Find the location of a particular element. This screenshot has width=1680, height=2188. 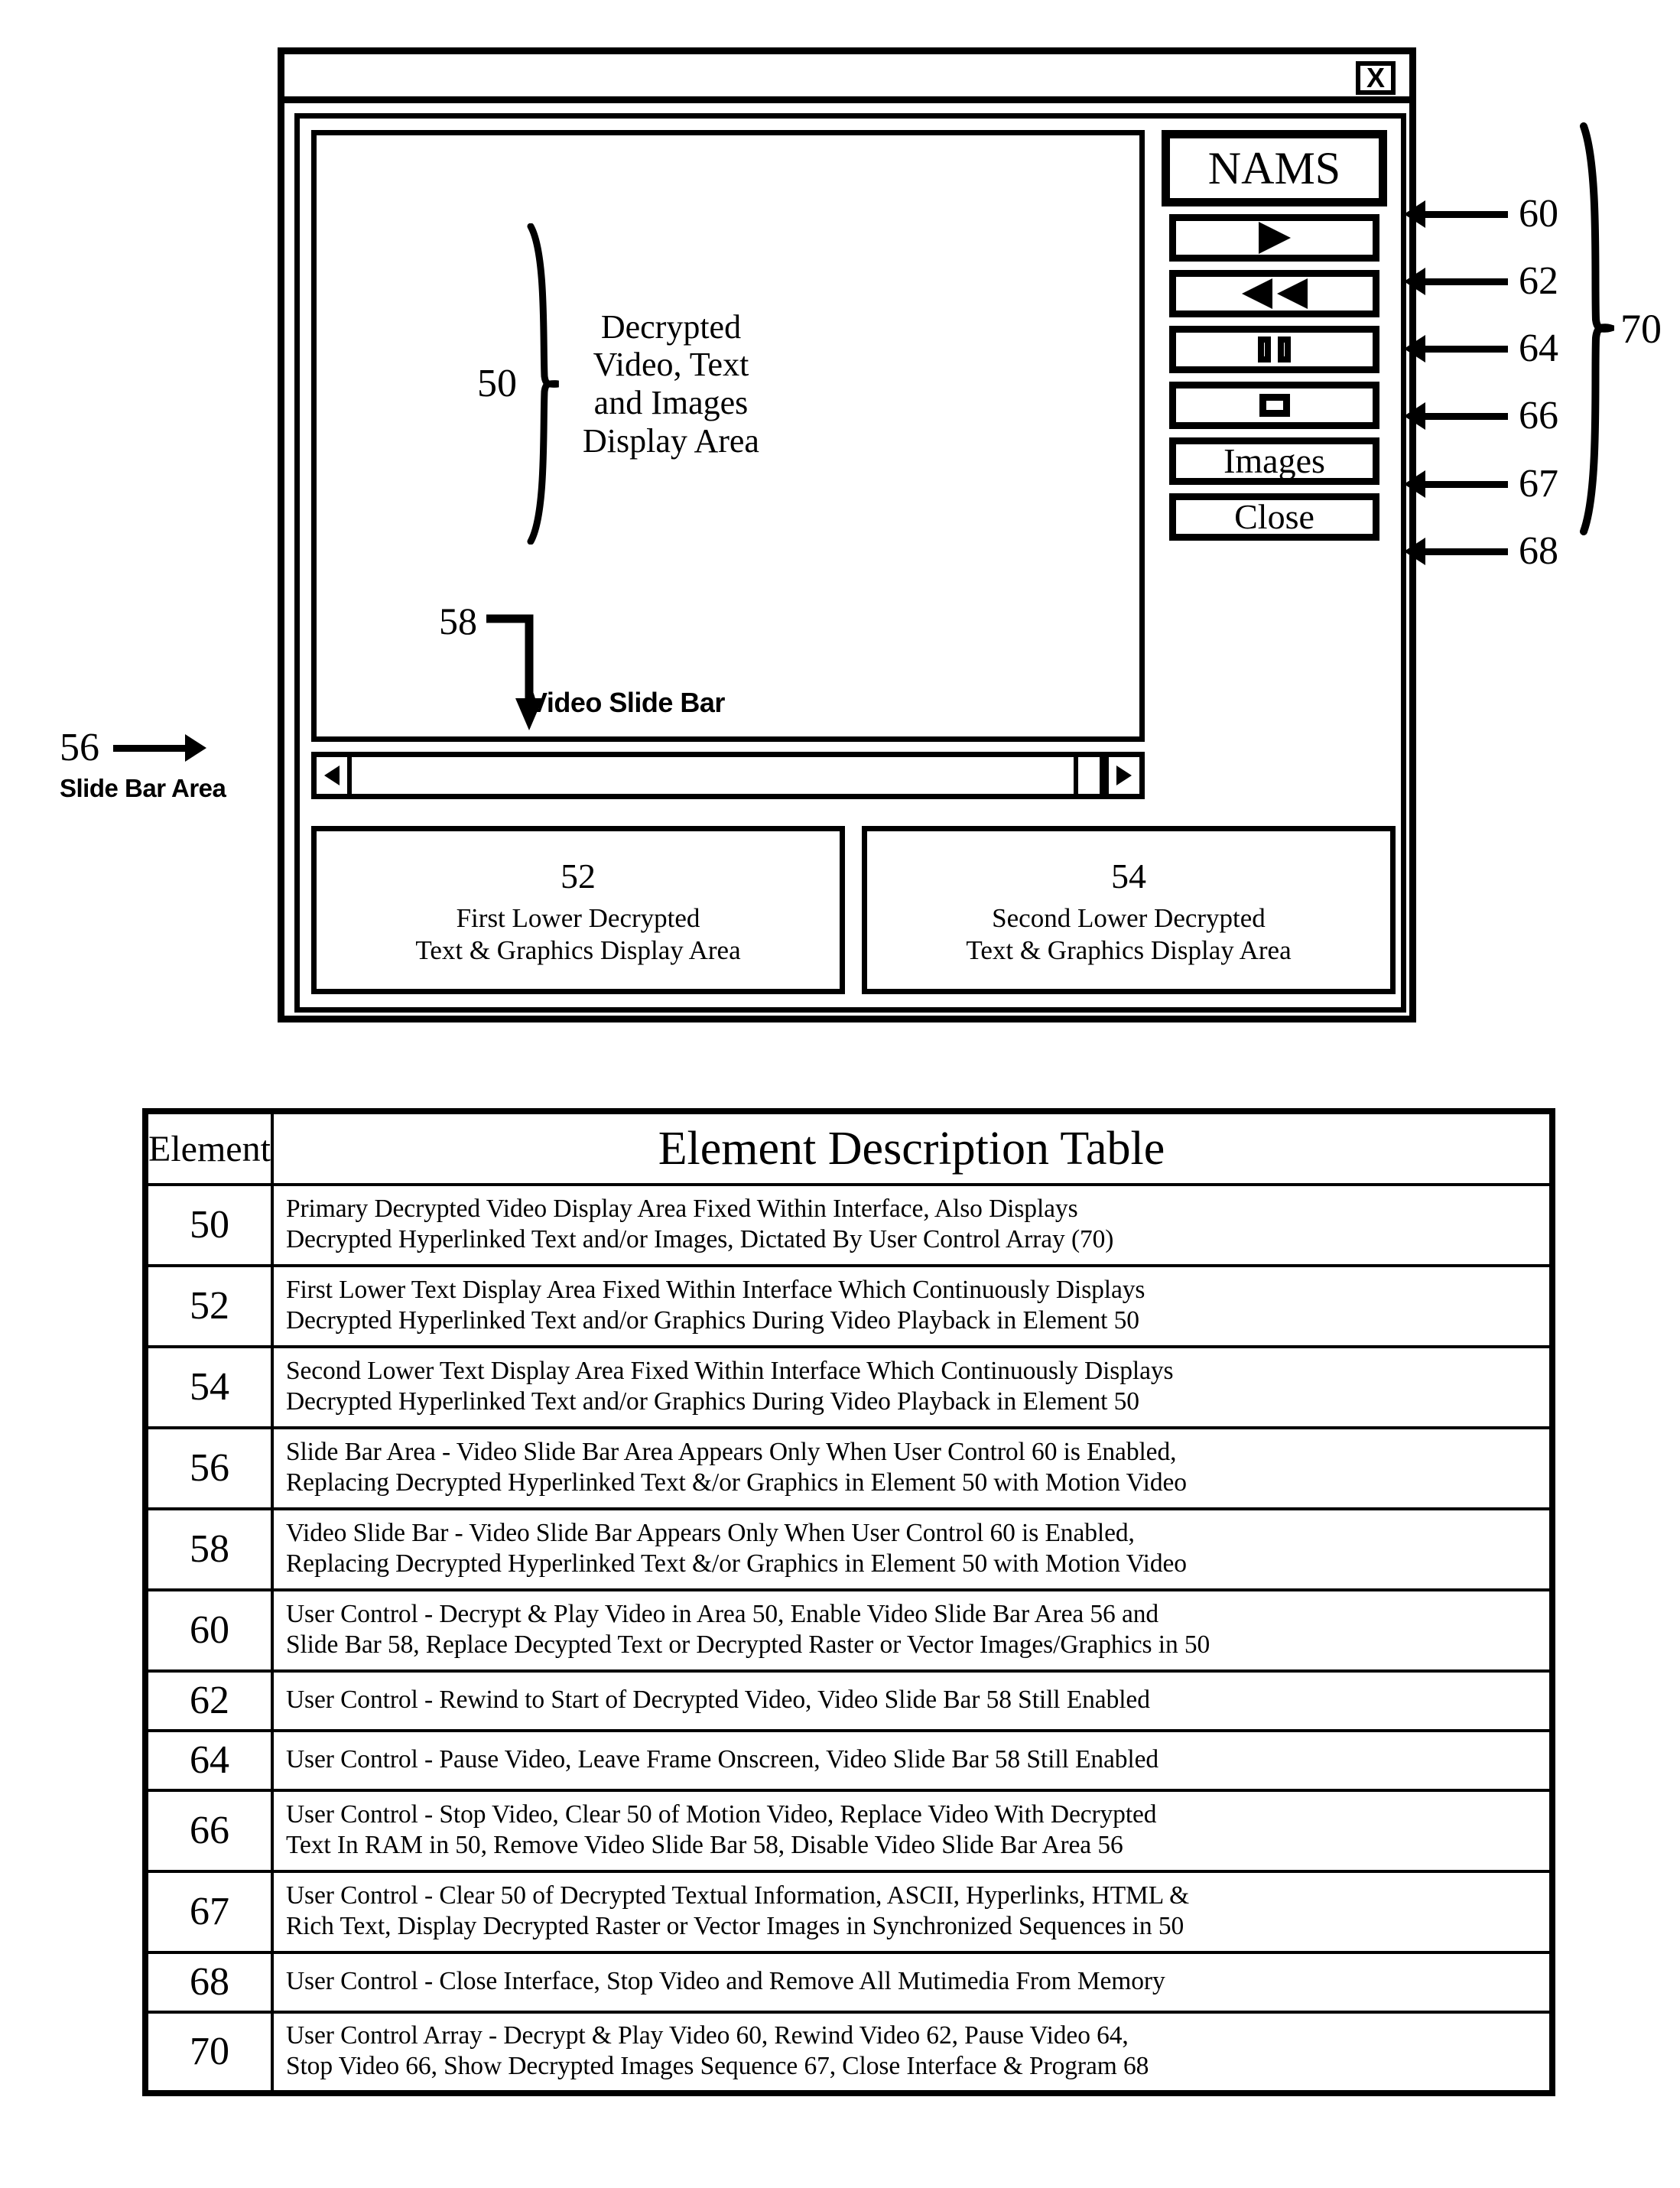

element-number: 58 is located at coordinates (209, 1549).